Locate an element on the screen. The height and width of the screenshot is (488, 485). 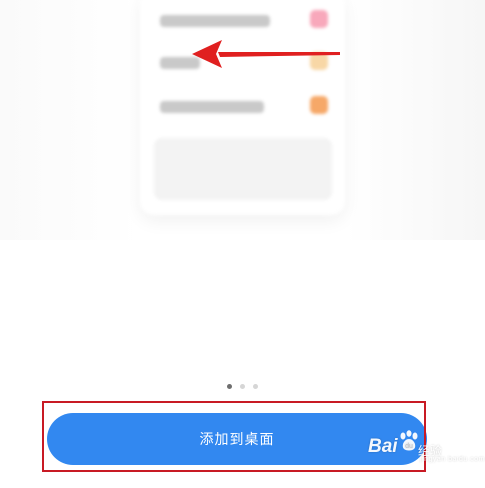
page-indicator is located at coordinates (242, 388).